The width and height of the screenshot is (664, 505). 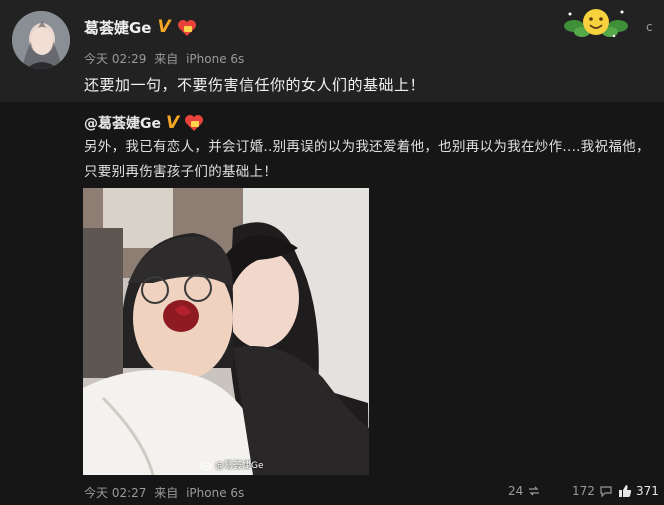 What do you see at coordinates (115, 59) in the screenshot?
I see `post-time: 今天 02:29` at bounding box center [115, 59].